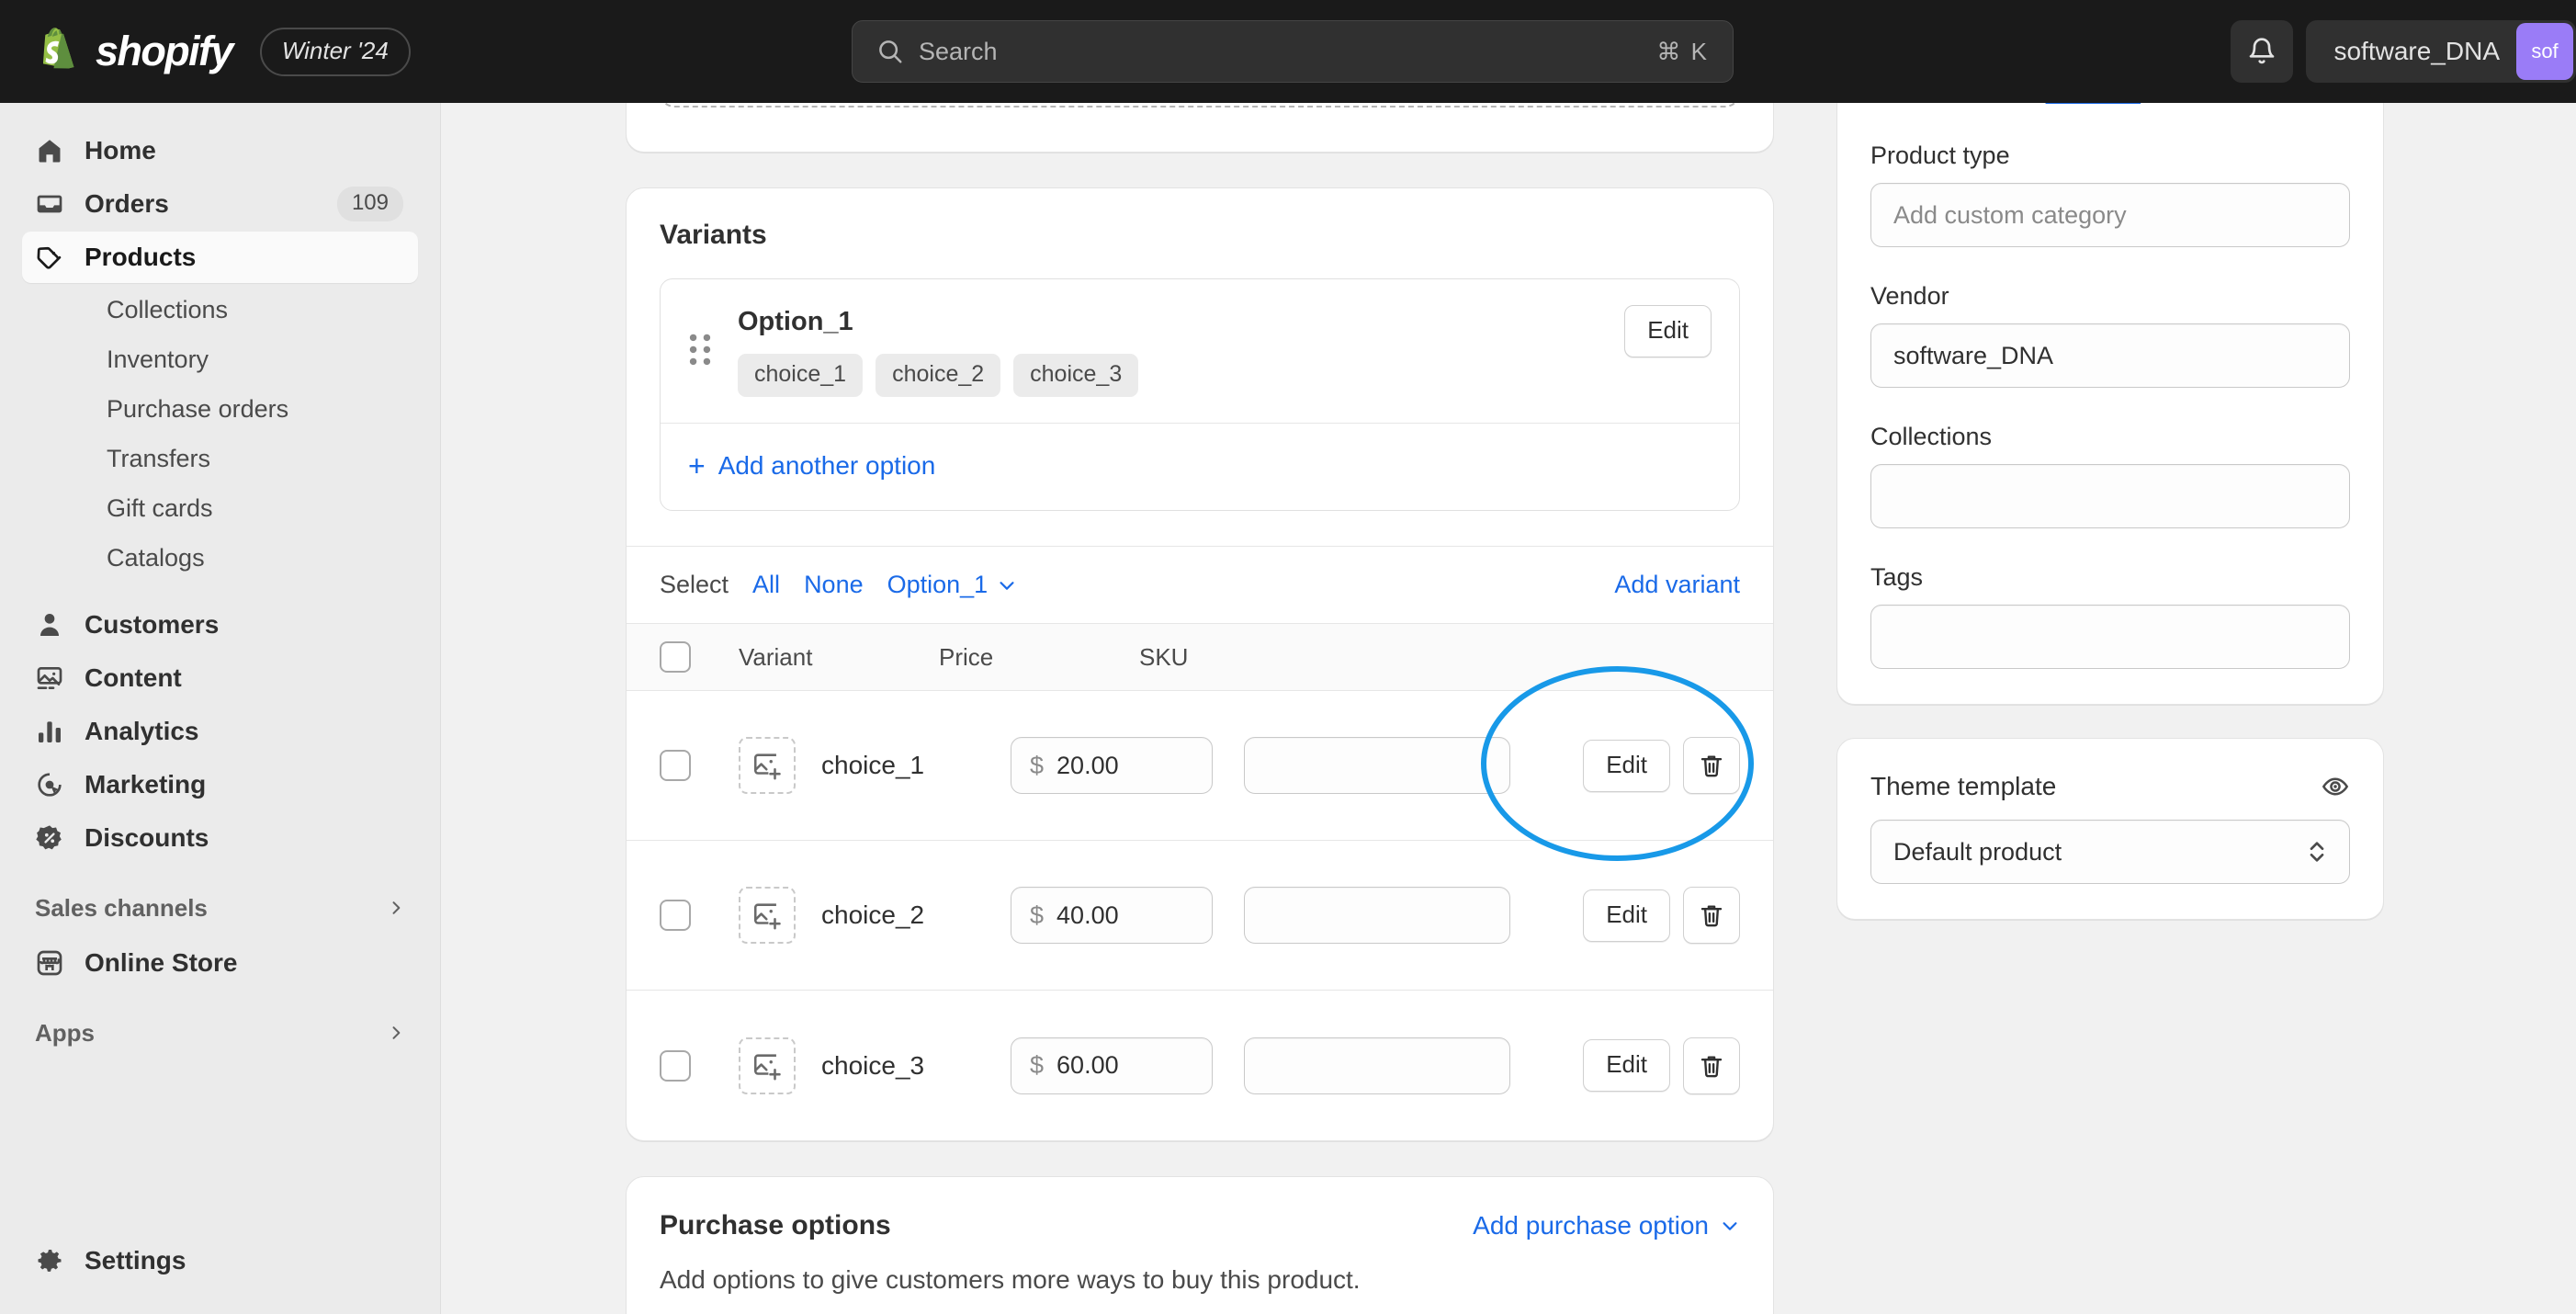  I want to click on eye-preview-icon, so click(2335, 787).